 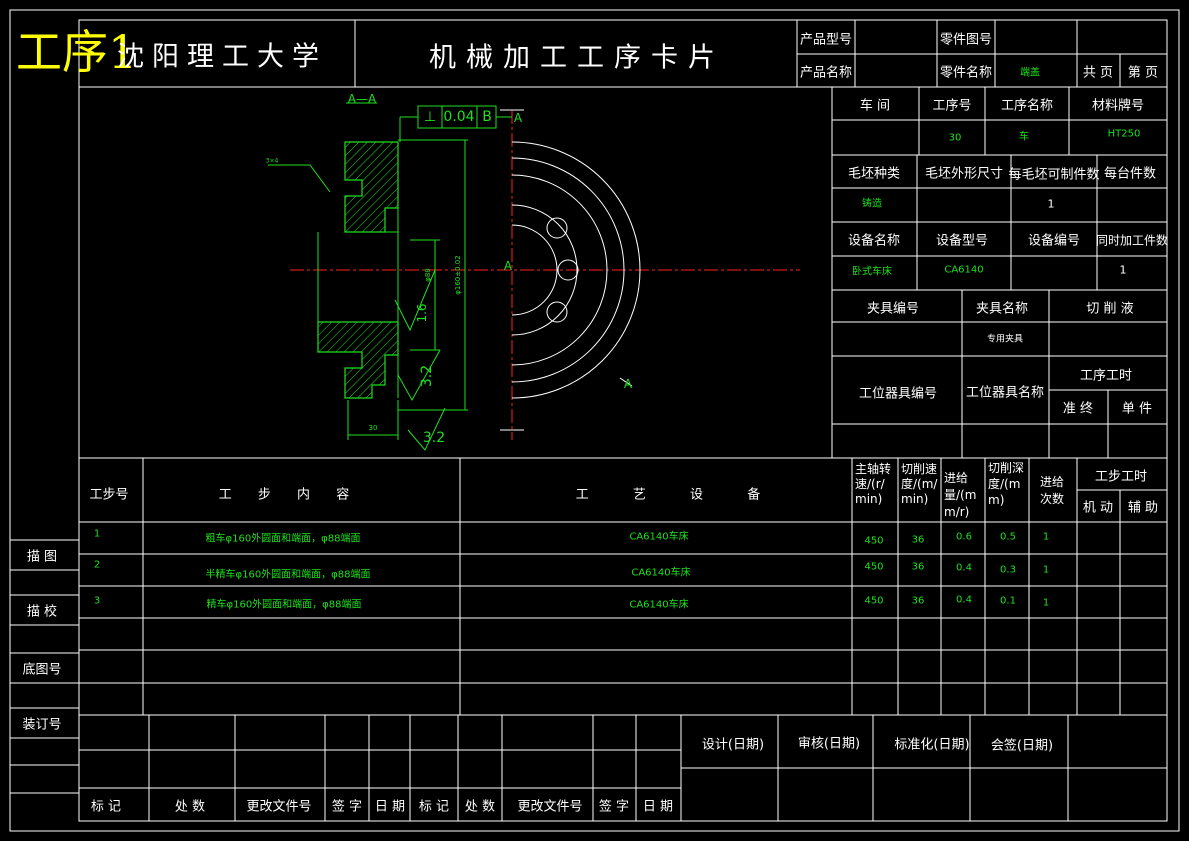 What do you see at coordinates (283, 539) in the screenshot?
I see `step-content: 粗车φ160外圆面和端面，φ88端面` at bounding box center [283, 539].